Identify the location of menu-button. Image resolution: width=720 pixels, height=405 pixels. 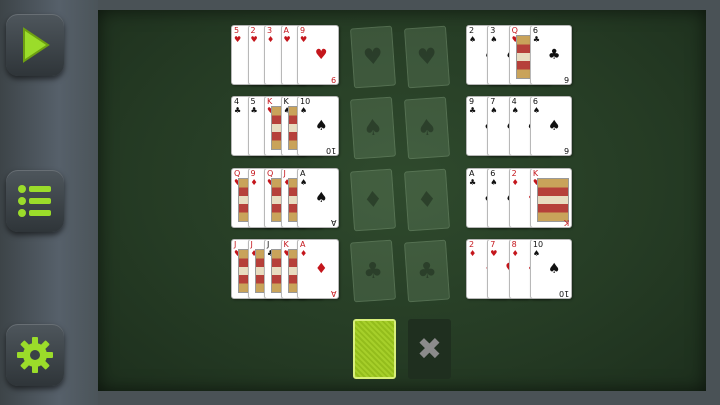
(35, 201).